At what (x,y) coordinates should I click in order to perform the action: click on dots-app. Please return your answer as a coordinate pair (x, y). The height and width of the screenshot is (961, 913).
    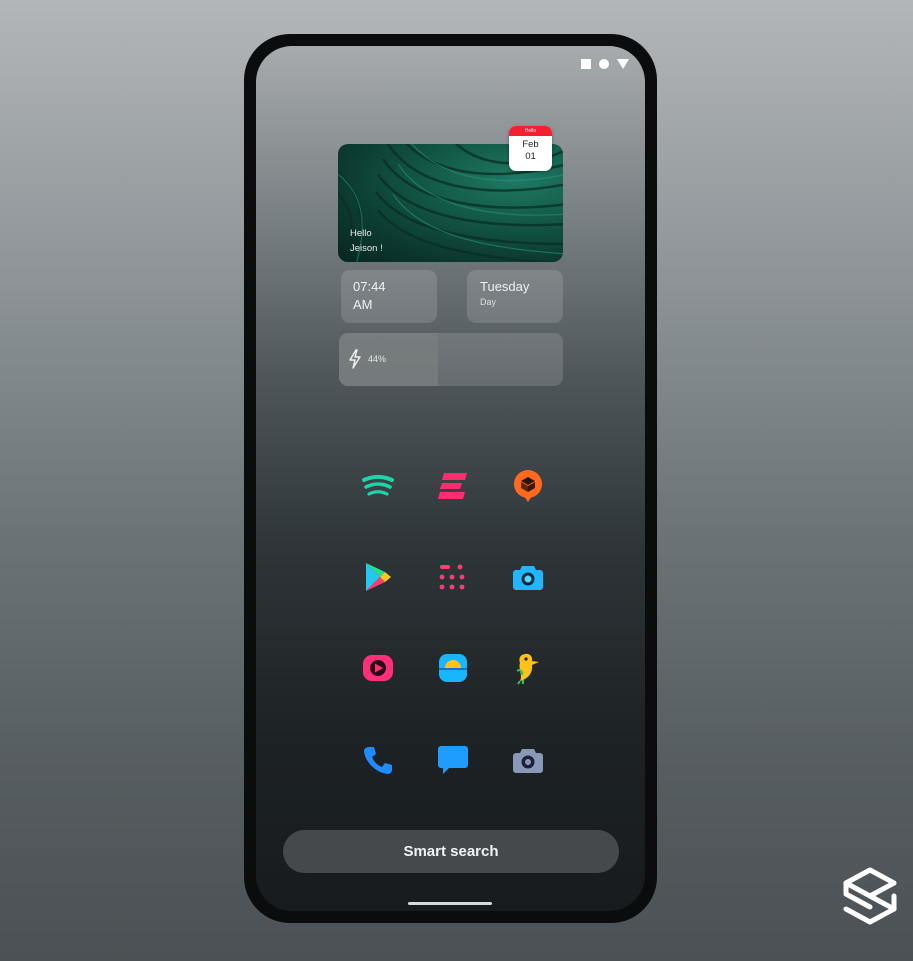
    Looking at the image, I should click on (453, 577).